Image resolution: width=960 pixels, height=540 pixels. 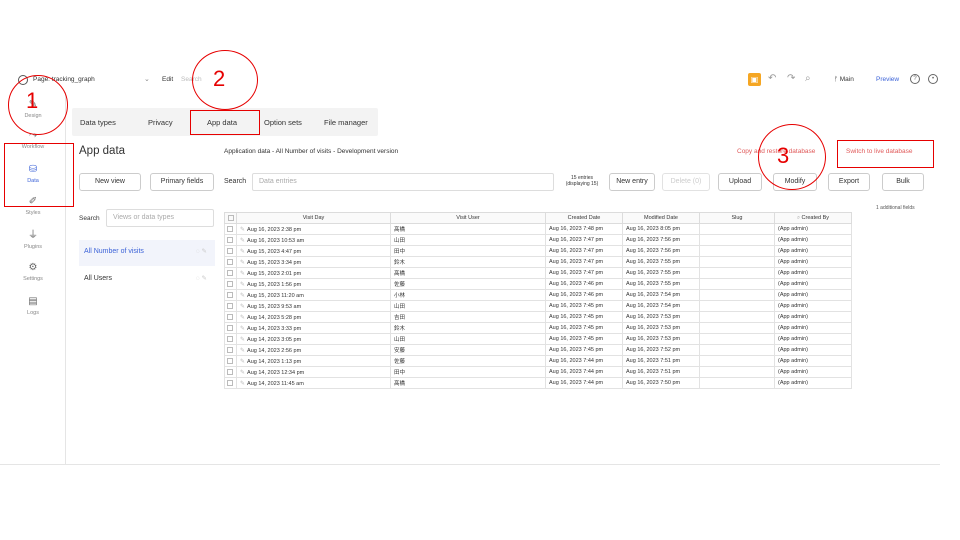 I want to click on new-view-button: New view, so click(x=110, y=182).